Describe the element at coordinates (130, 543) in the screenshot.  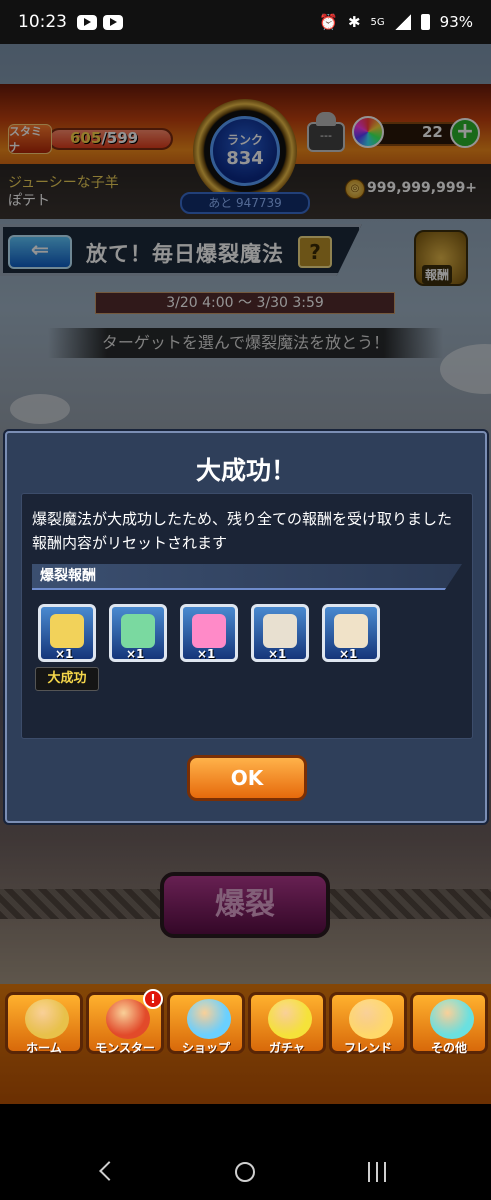
I see `dialog-message-line2: 報酬内容がリセットされます` at that location.